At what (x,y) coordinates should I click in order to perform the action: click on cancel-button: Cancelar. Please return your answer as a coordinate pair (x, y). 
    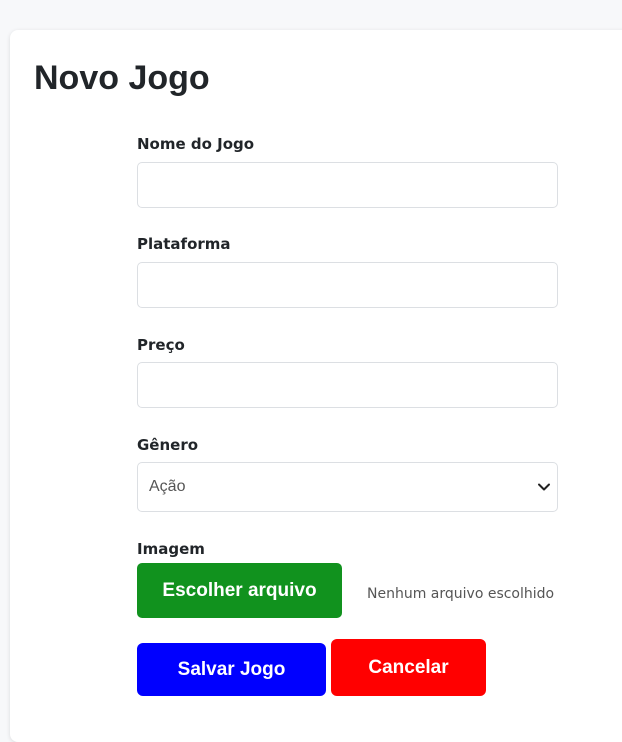
    Looking at the image, I should click on (408, 667).